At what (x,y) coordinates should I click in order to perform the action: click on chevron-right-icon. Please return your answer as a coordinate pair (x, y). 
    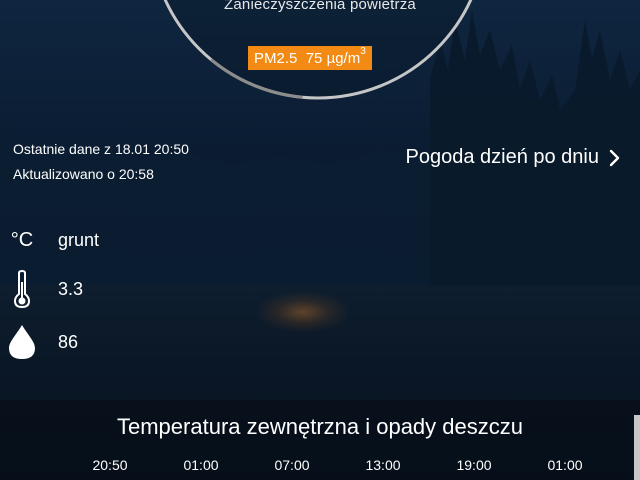
    Looking at the image, I should click on (614, 157).